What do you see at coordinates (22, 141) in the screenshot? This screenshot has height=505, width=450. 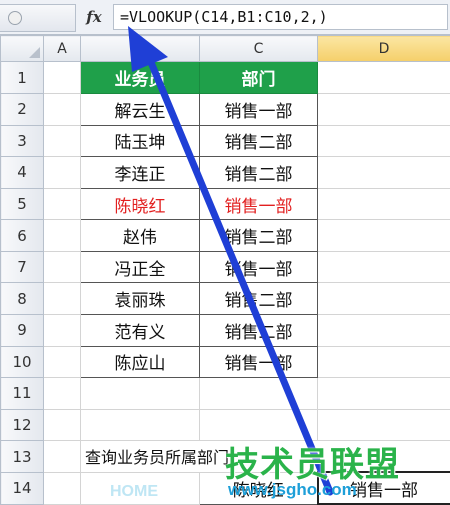 I see `row-header: 3` at bounding box center [22, 141].